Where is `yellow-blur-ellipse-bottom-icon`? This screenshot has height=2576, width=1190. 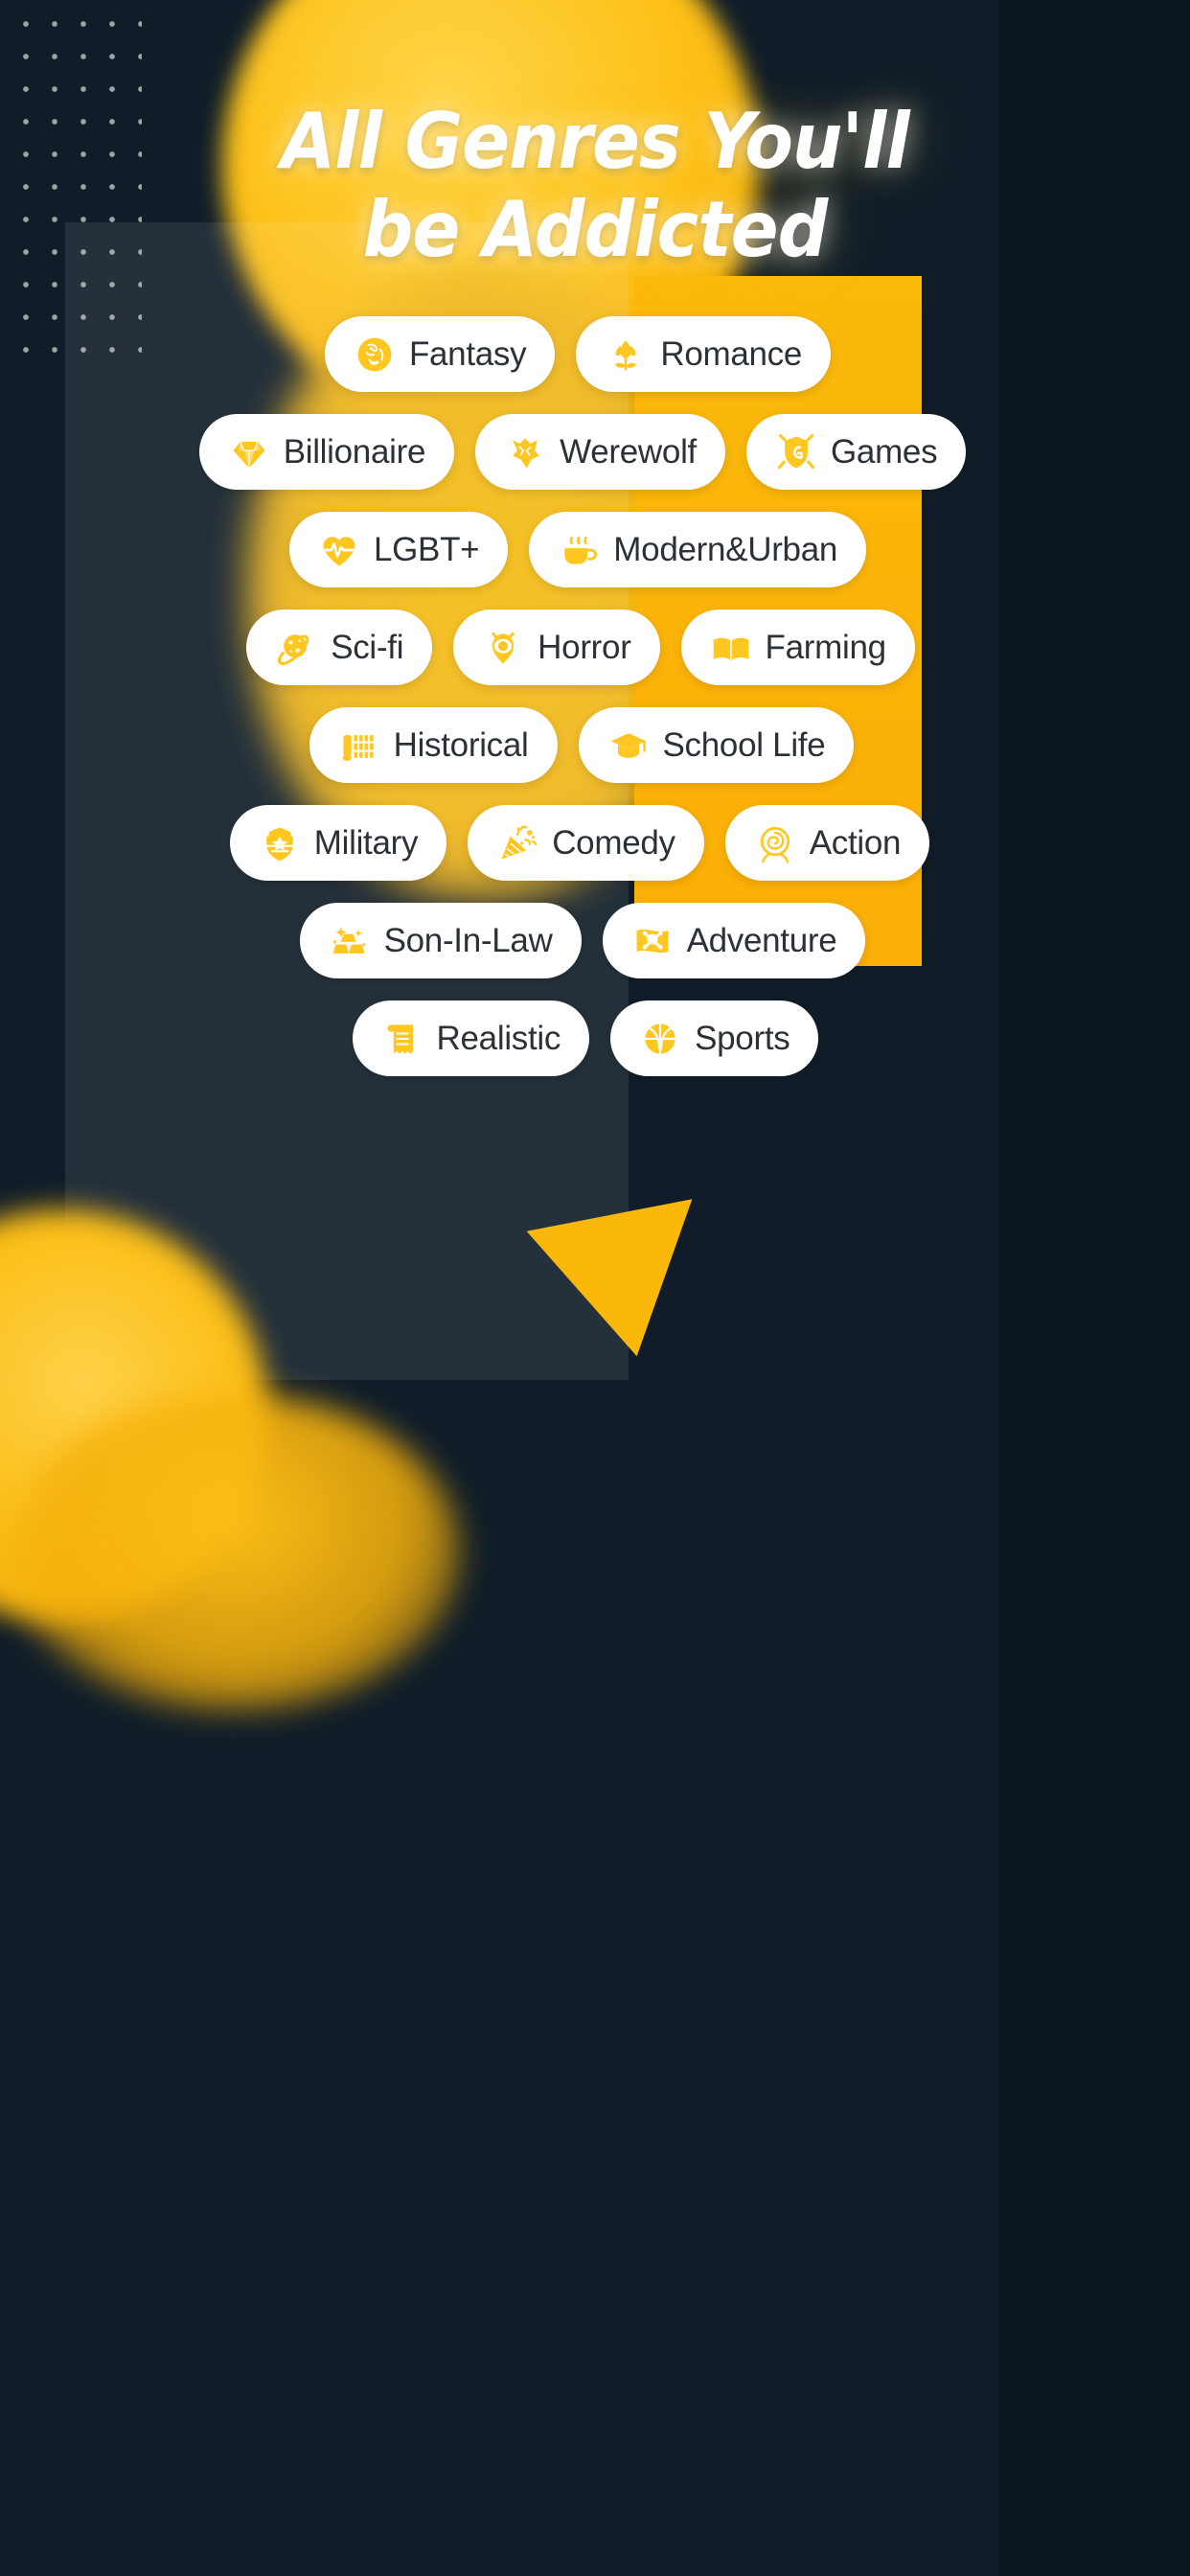
yellow-blur-ellipse-bottom-icon is located at coordinates (235, 1552).